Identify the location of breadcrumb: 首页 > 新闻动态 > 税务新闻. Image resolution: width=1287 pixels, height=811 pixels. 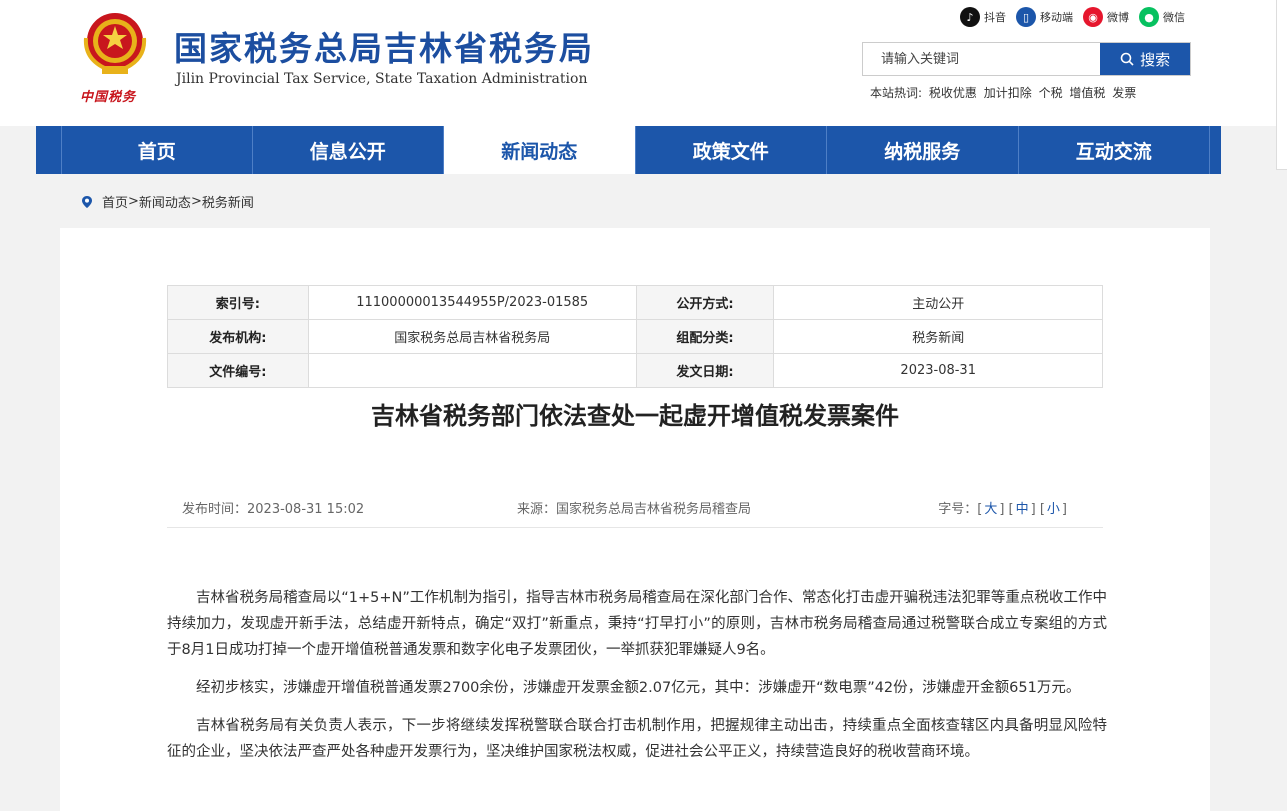
(167, 201).